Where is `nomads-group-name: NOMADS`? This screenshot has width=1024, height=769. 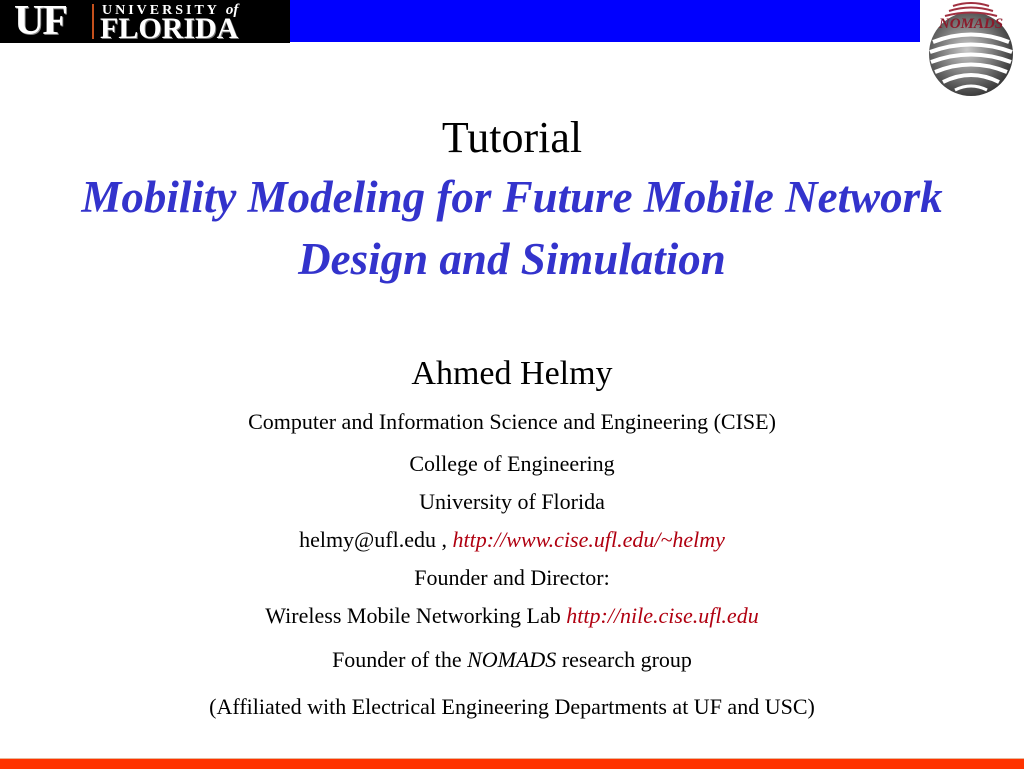
nomads-group-name: NOMADS is located at coordinates (512, 659).